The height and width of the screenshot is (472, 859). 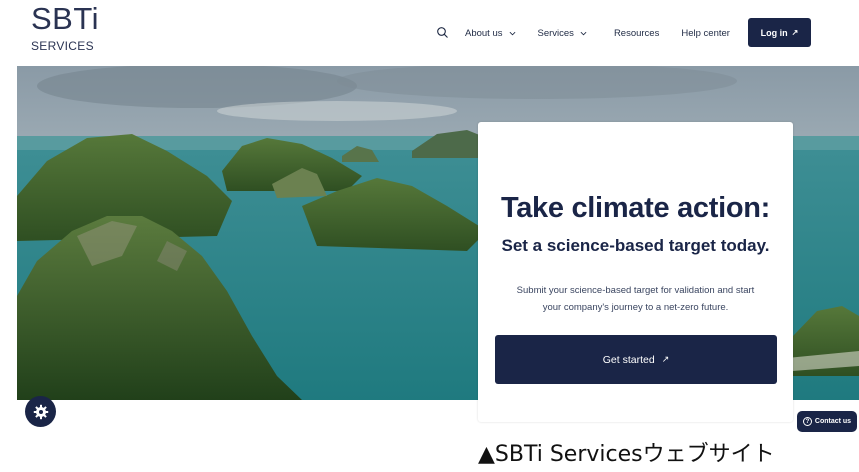 I want to click on nav-resources: Resources, so click(x=636, y=33).